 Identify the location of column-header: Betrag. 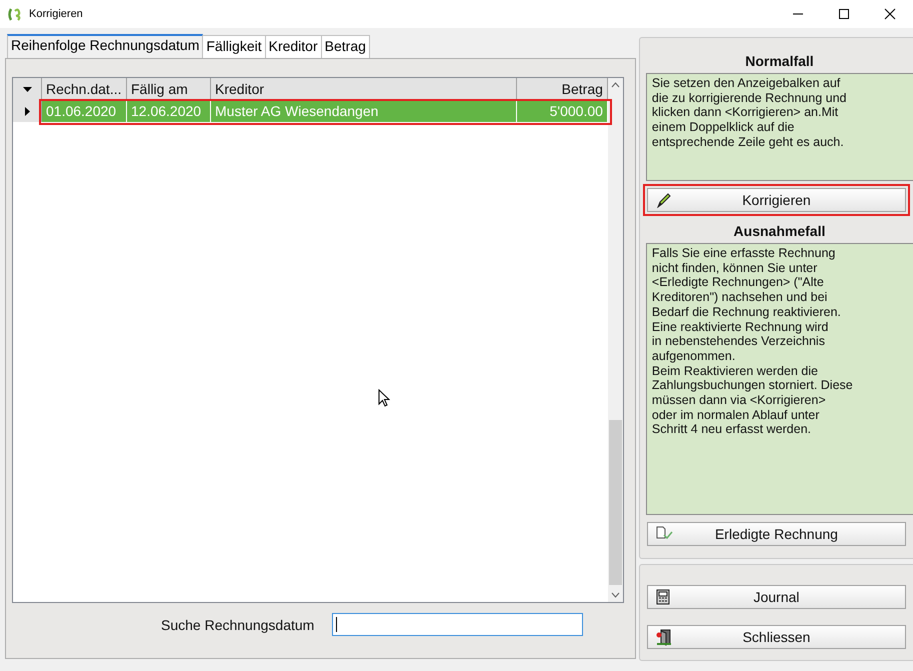
(562, 89).